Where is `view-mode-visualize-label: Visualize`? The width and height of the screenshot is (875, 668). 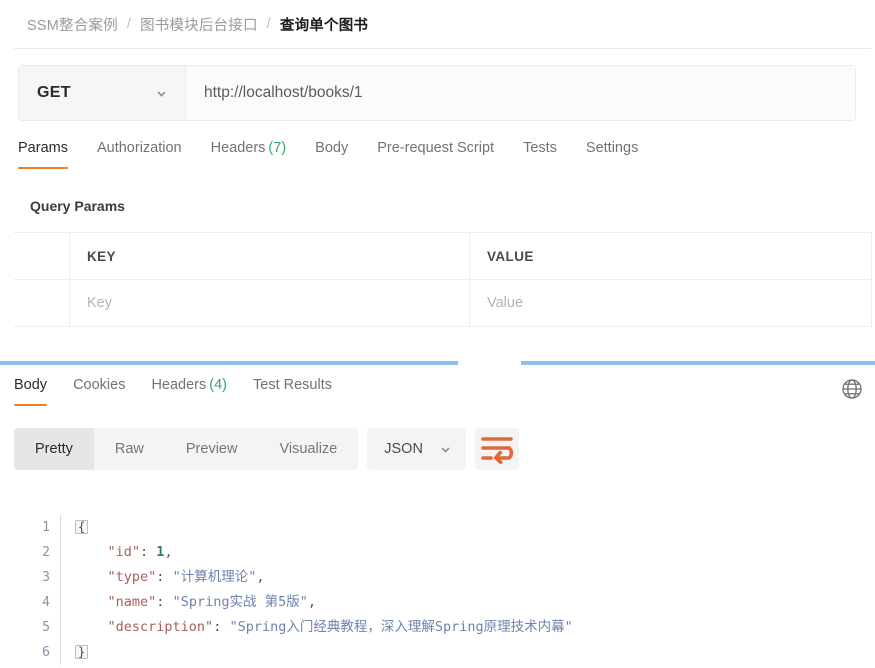 view-mode-visualize-label: Visualize is located at coordinates (308, 449).